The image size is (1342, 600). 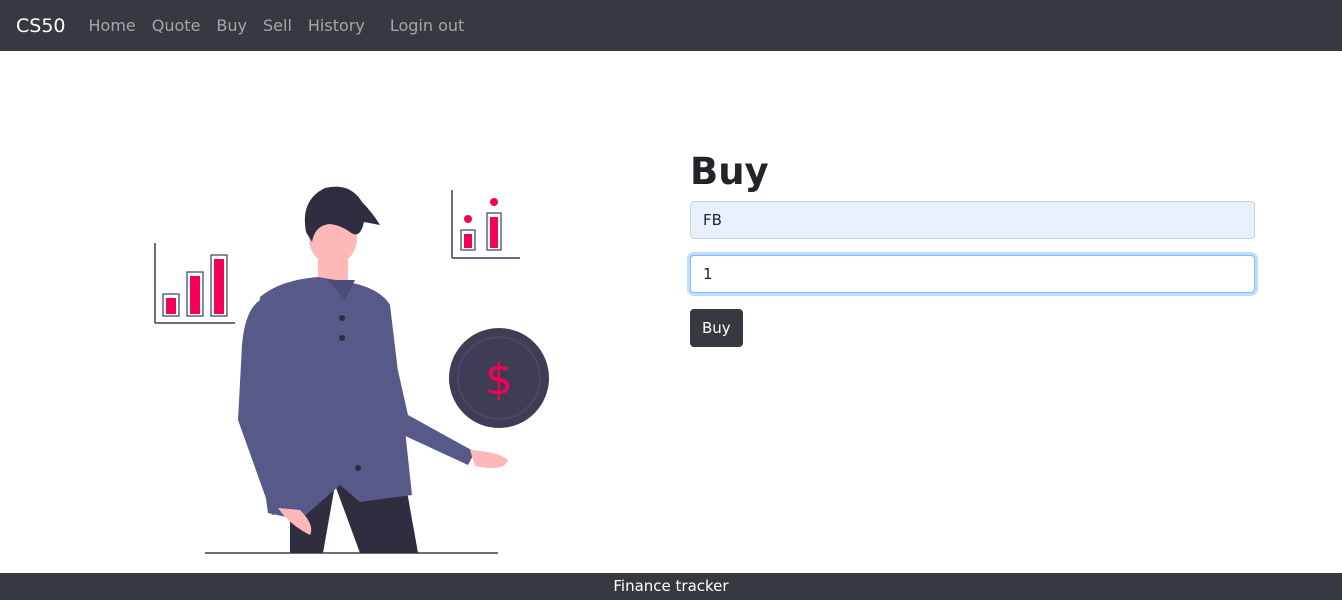 I want to click on page-title: Buy, so click(x=729, y=171).